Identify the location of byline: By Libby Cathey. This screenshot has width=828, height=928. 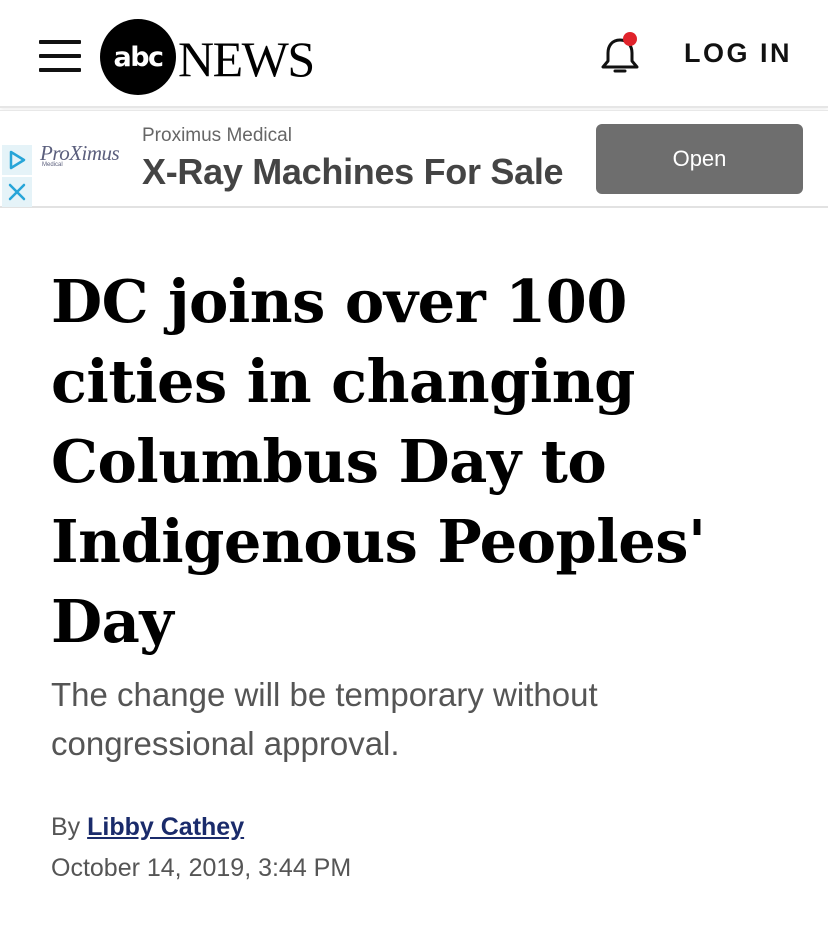
(147, 827).